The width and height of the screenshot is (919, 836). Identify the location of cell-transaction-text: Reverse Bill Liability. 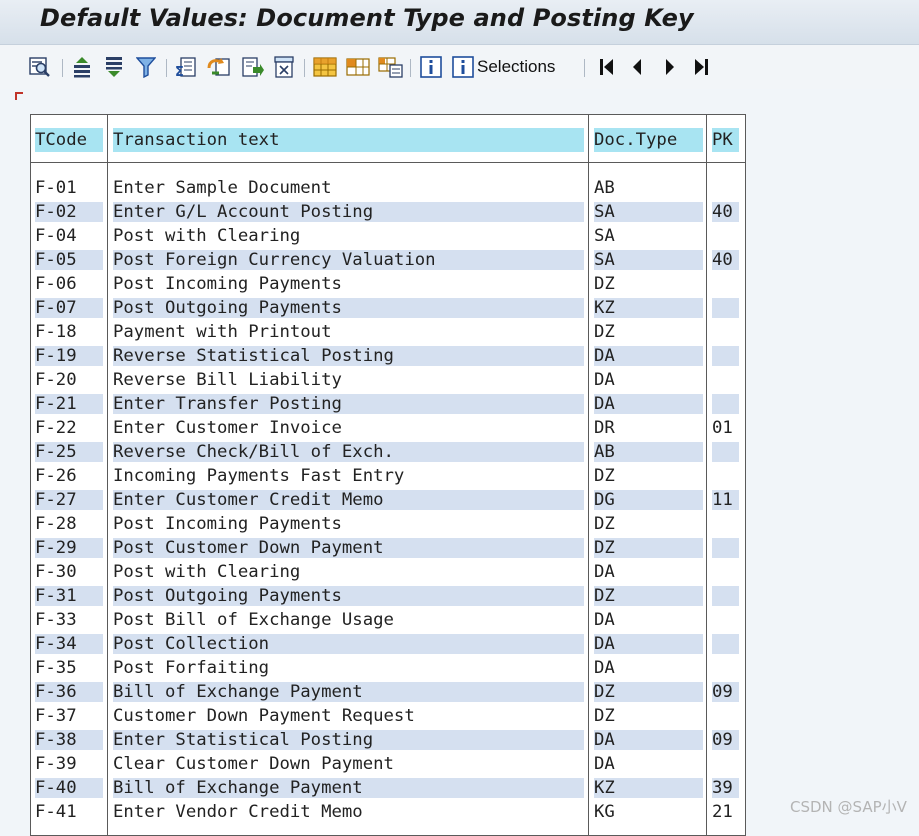
(348, 380).